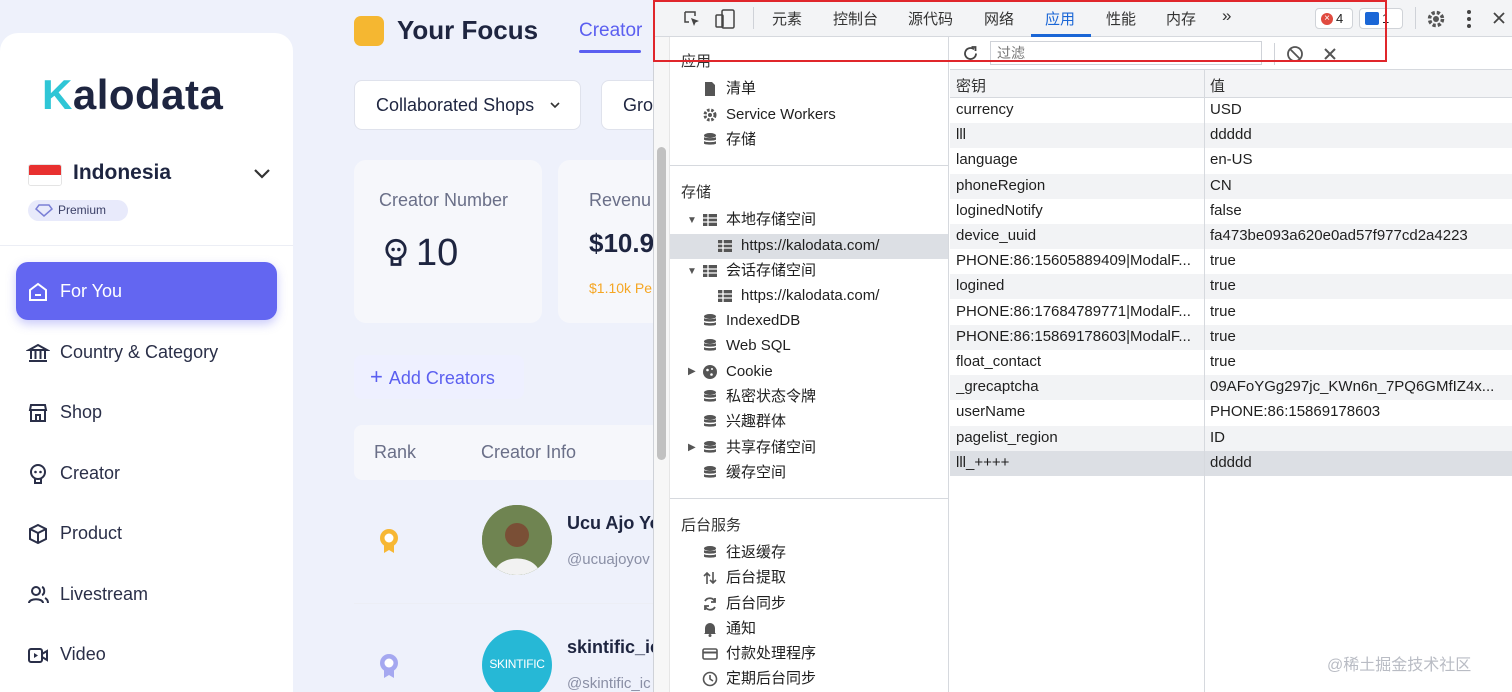  What do you see at coordinates (971, 85) in the screenshot?
I see `col-key: 密钥` at bounding box center [971, 85].